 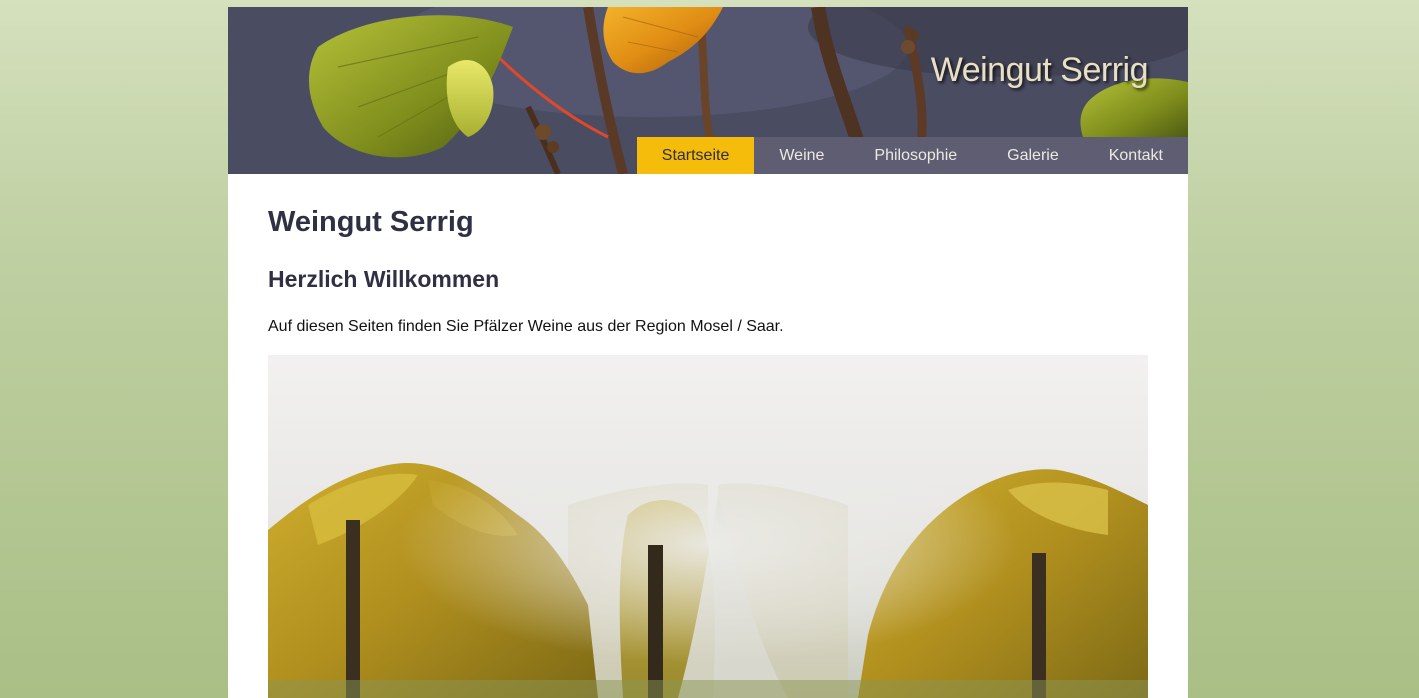 I want to click on nav-item-philosophie: Philosophie, so click(x=915, y=155).